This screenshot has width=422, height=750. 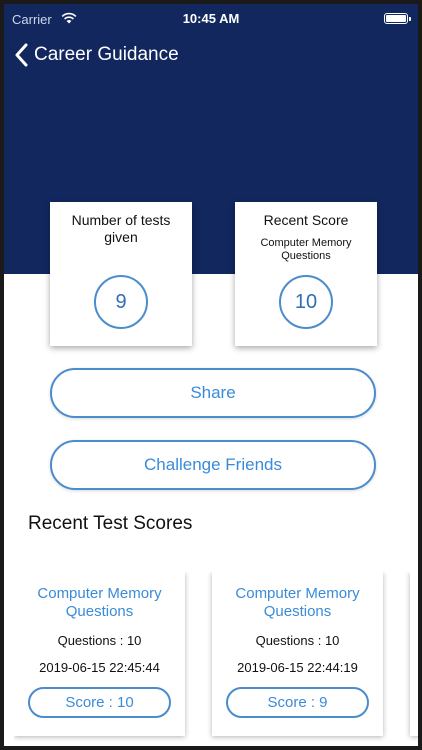 I want to click on score-card-partial, so click(x=414, y=654).